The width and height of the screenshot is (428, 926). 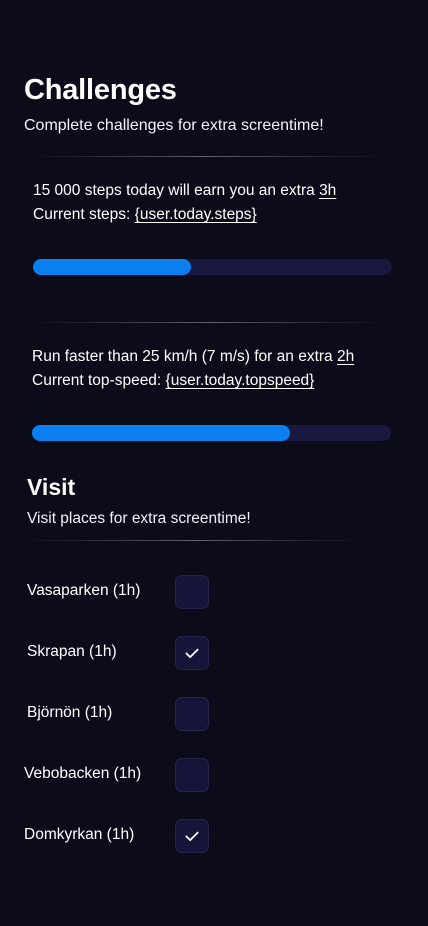 I want to click on challenge-reward-link: 2h, so click(x=345, y=356).